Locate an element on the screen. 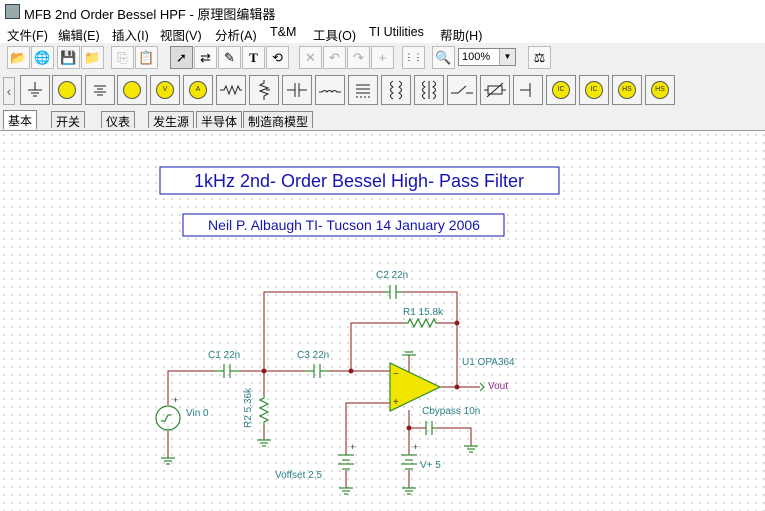 The width and height of the screenshot is (765, 511). opamp-minus: − is located at coordinates (396, 374).